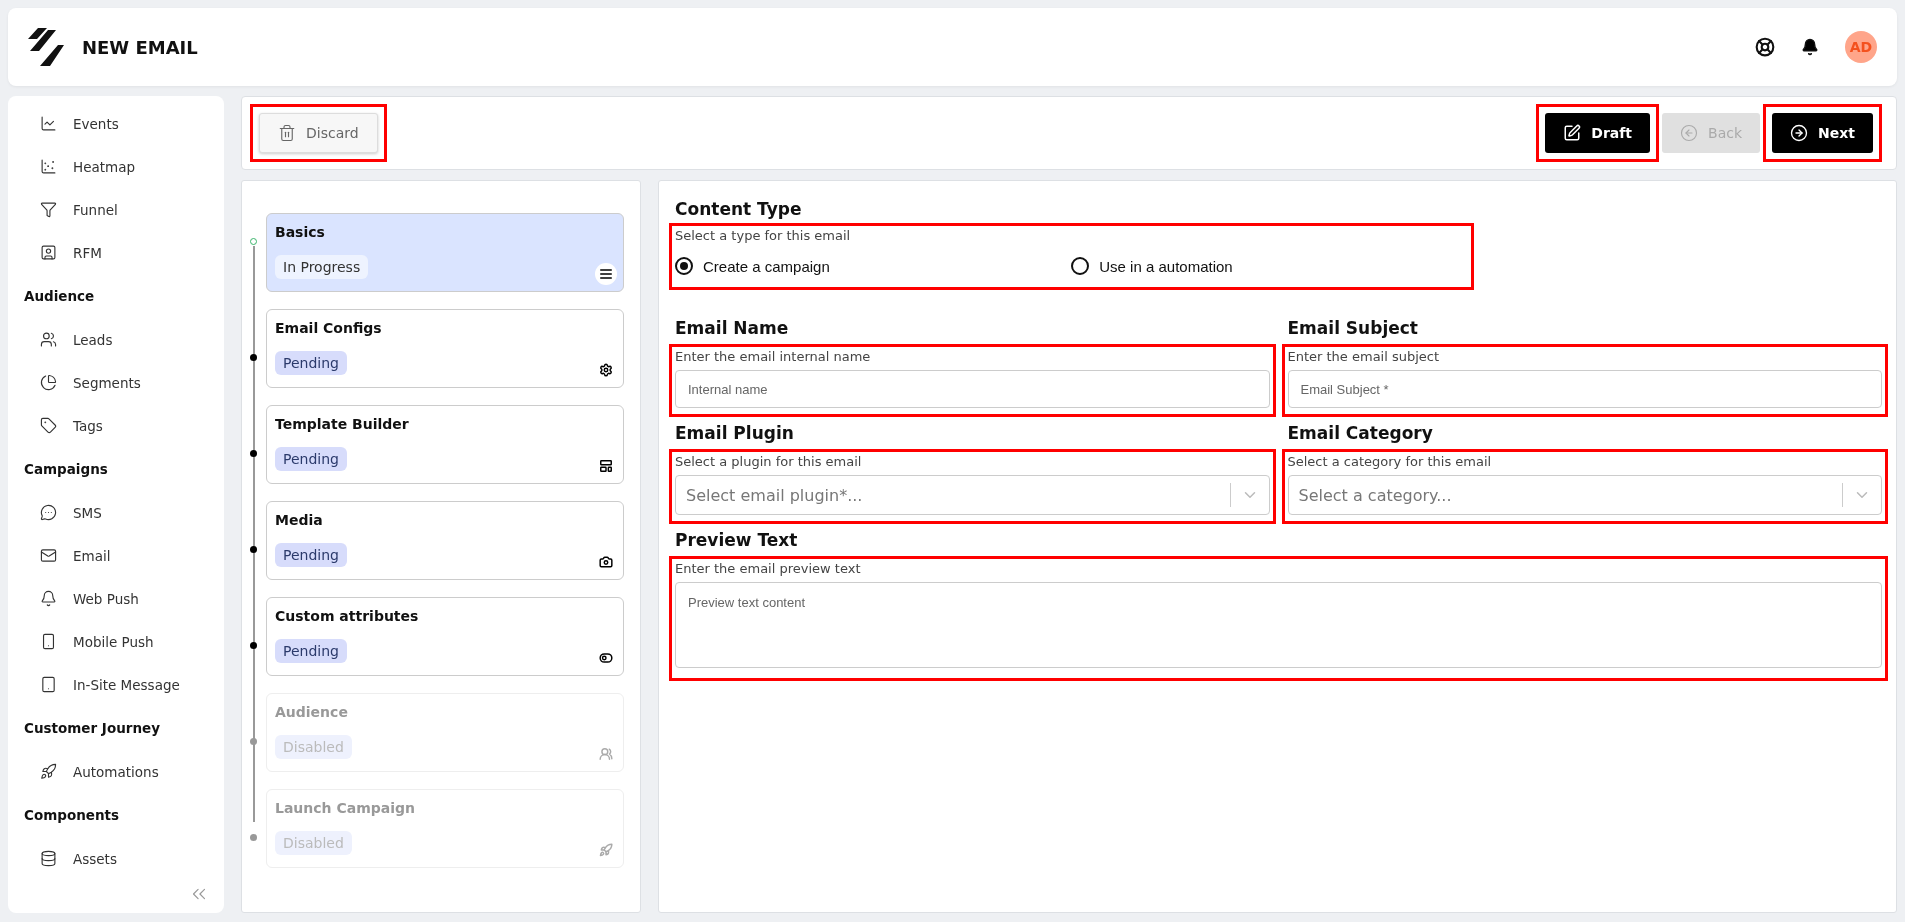  What do you see at coordinates (328, 328) in the screenshot?
I see `step-title: Email Configs` at bounding box center [328, 328].